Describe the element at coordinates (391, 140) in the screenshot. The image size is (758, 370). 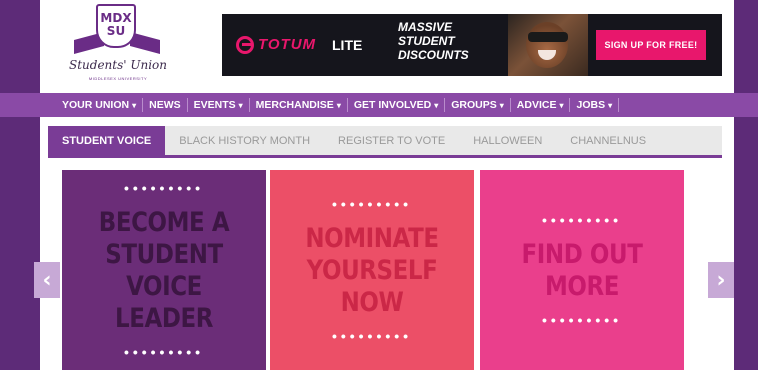
I see `tab-register-to-vote: REGISTER TO VOTE` at that location.